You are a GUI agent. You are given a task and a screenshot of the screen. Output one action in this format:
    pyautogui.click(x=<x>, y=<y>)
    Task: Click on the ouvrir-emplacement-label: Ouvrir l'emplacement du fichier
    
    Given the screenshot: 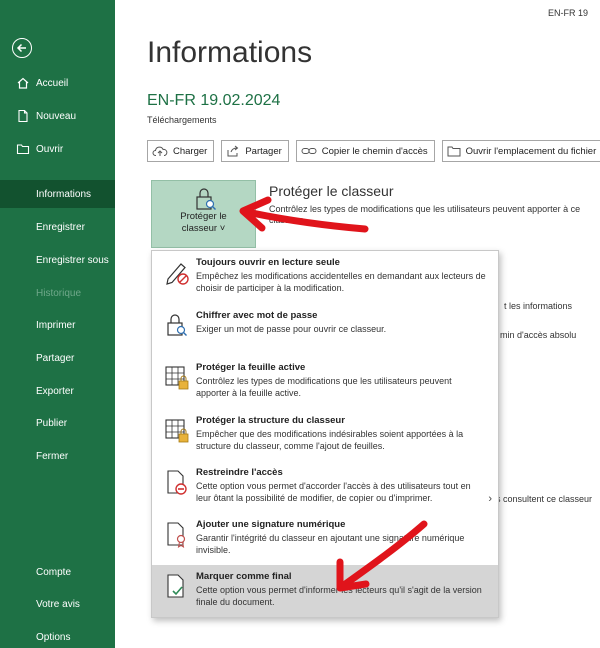 What is the action you would take?
    pyautogui.click(x=531, y=151)
    